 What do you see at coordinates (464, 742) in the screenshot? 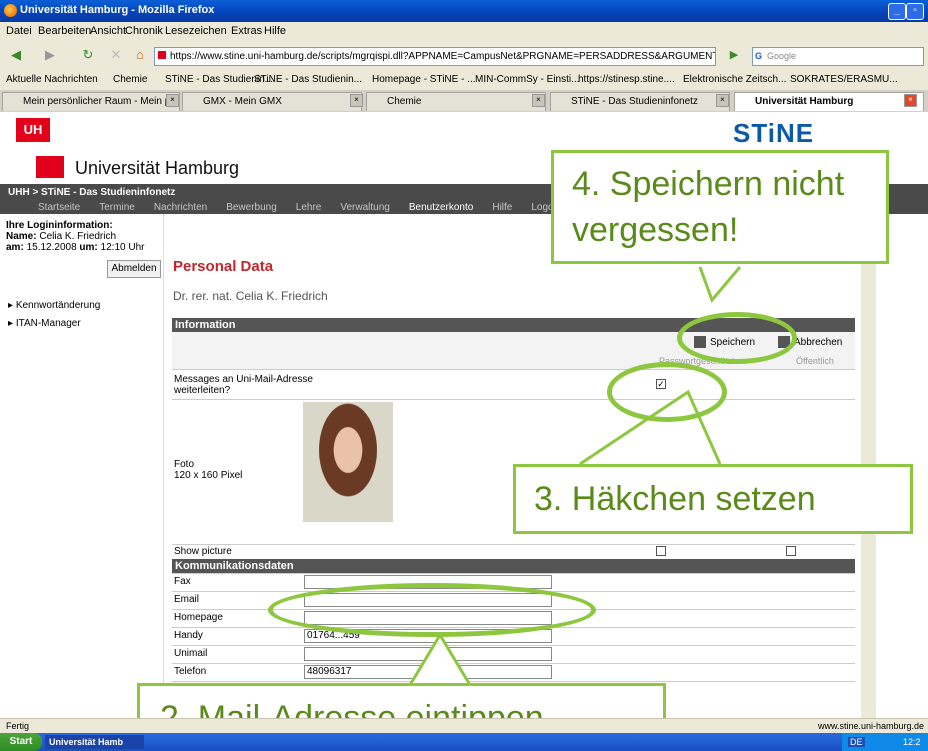
I see `taskbar: Start Universität Hamb DE 12:2` at bounding box center [464, 742].